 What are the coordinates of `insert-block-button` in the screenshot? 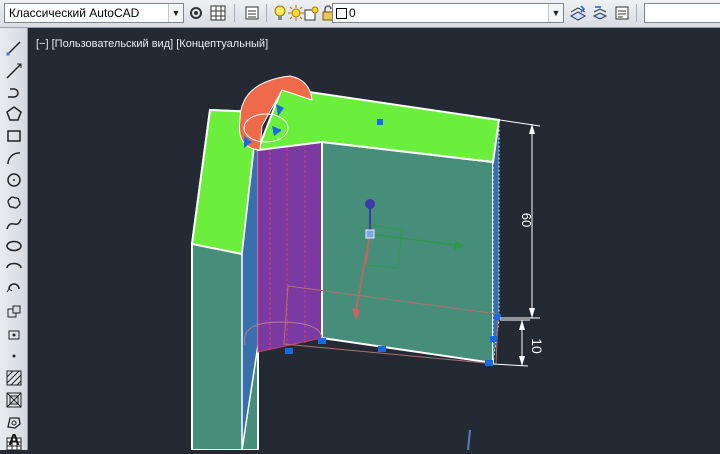 It's located at (14, 290).